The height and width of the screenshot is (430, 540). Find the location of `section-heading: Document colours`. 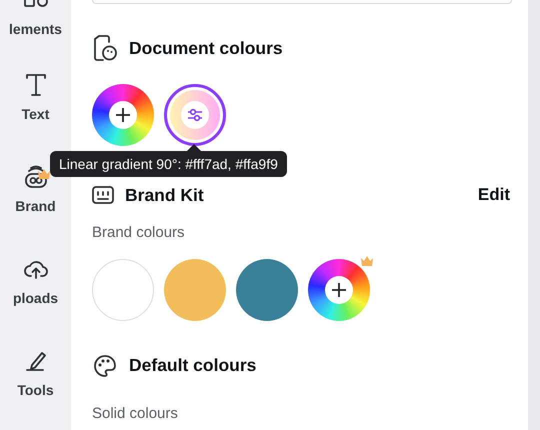

section-heading: Document colours is located at coordinates (206, 48).